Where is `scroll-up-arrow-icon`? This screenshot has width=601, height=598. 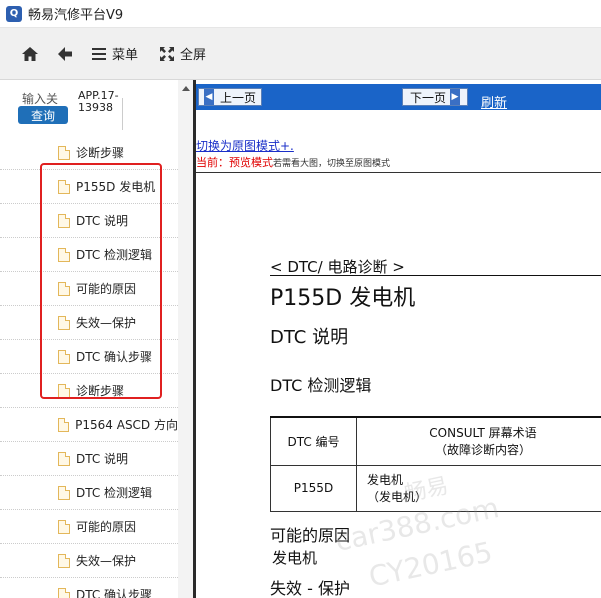 scroll-up-arrow-icon is located at coordinates (186, 88).